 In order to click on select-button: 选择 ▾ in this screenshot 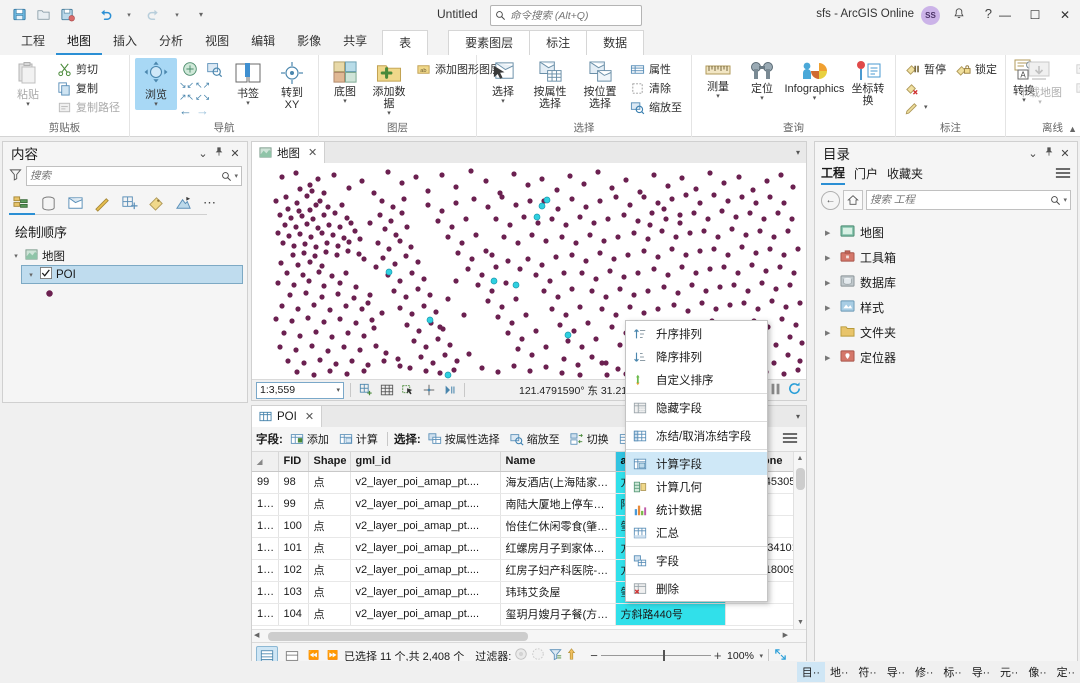, I will do `click(503, 82)`.